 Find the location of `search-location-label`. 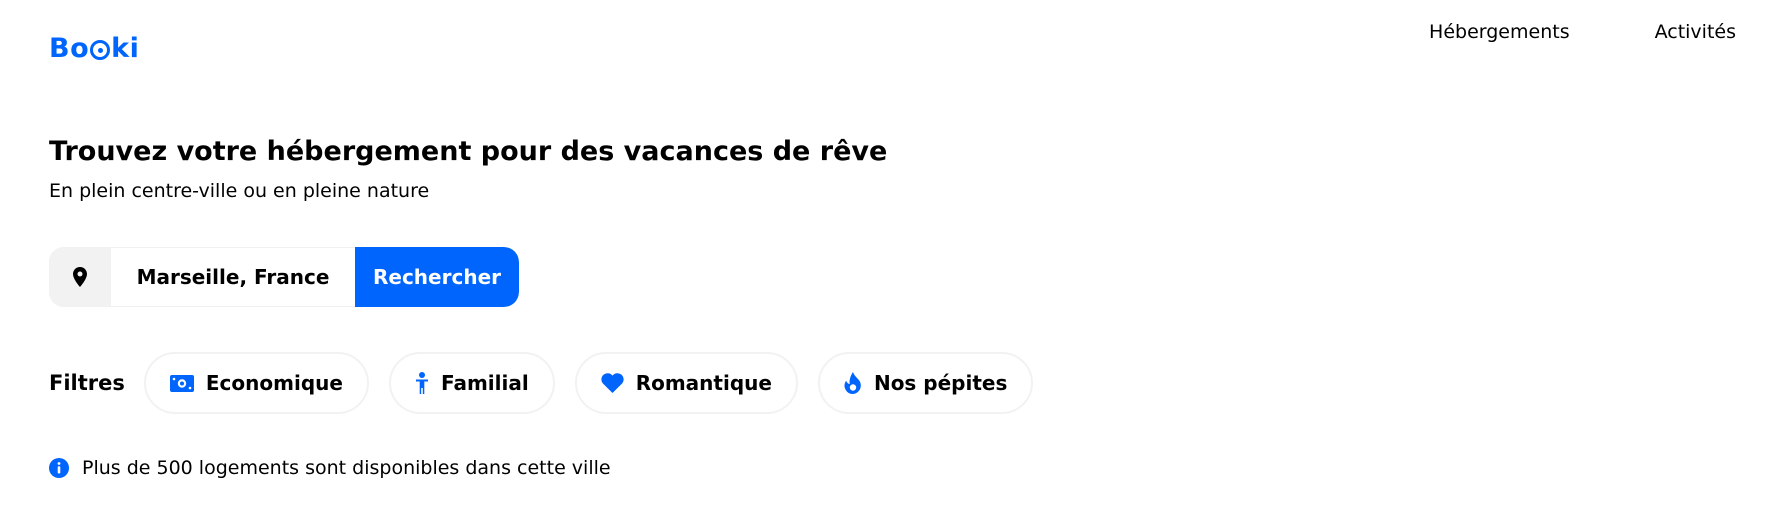

search-location-label is located at coordinates (80, 277).